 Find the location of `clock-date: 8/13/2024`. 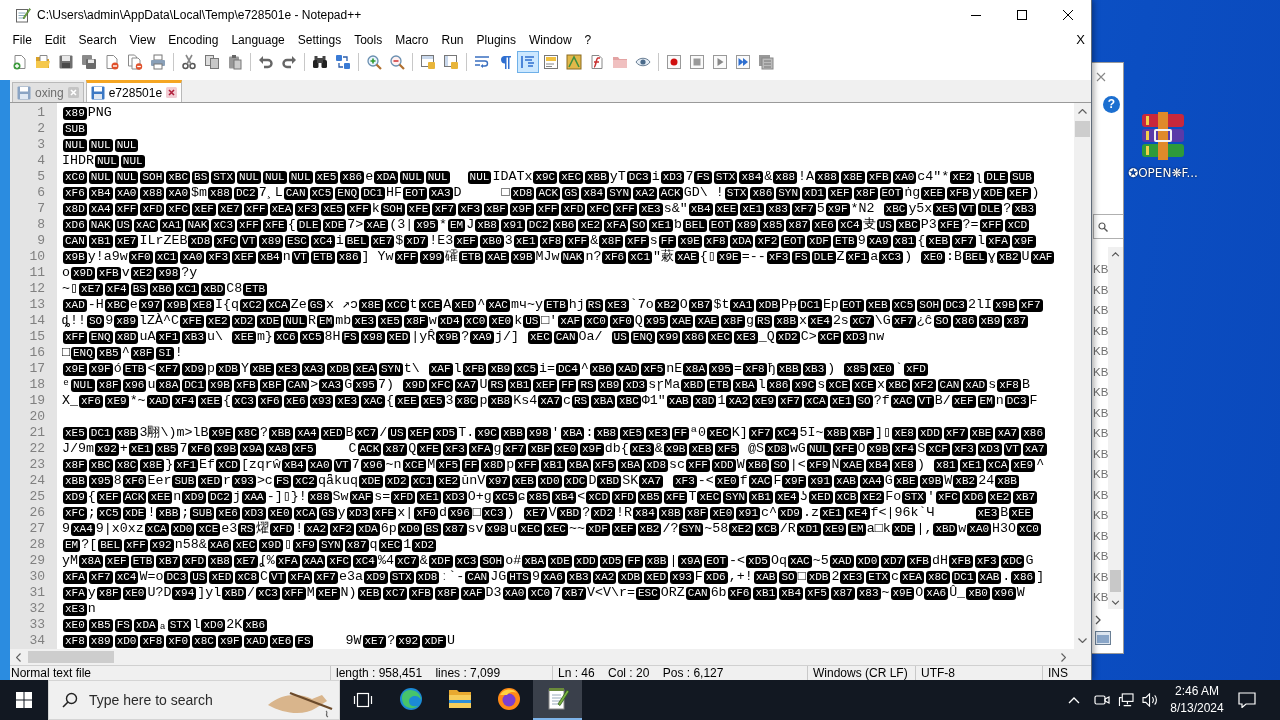

clock-date: 8/13/2024 is located at coordinates (1197, 708).